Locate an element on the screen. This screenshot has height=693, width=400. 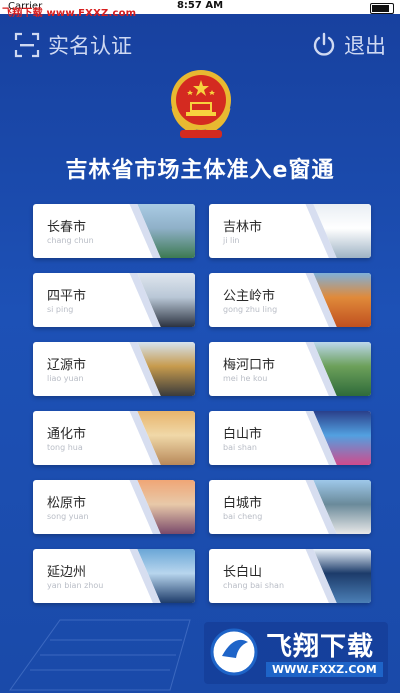
city-pinyin: liao yuan is located at coordinates (65, 378).